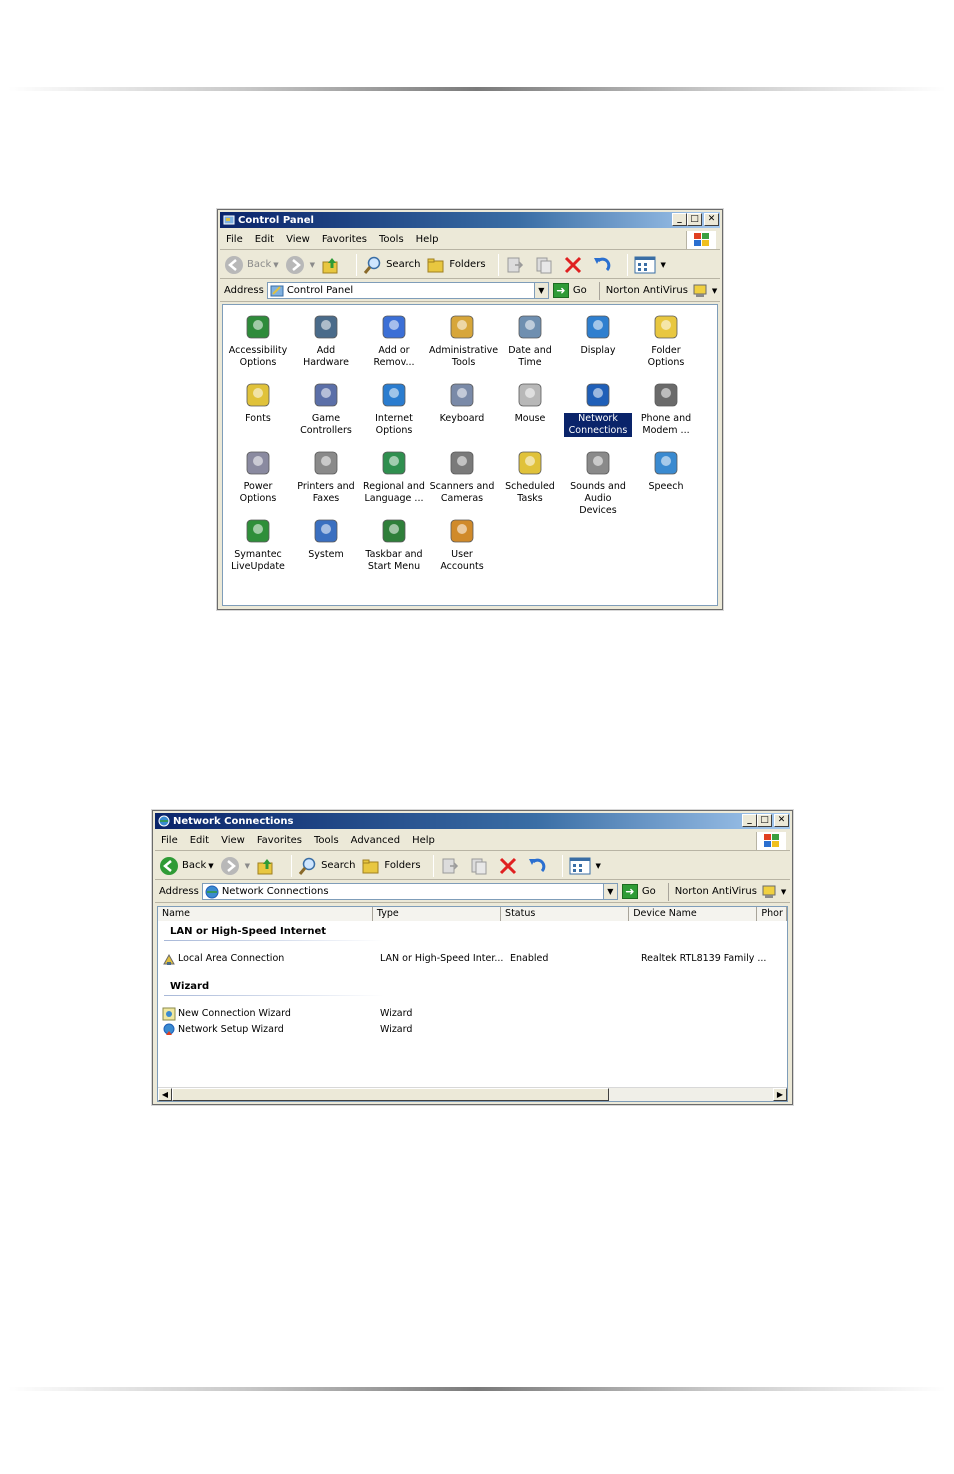 The width and height of the screenshot is (954, 1474). I want to click on symantec-liveupdate-item: Symantec LiveUpdate, so click(258, 544).